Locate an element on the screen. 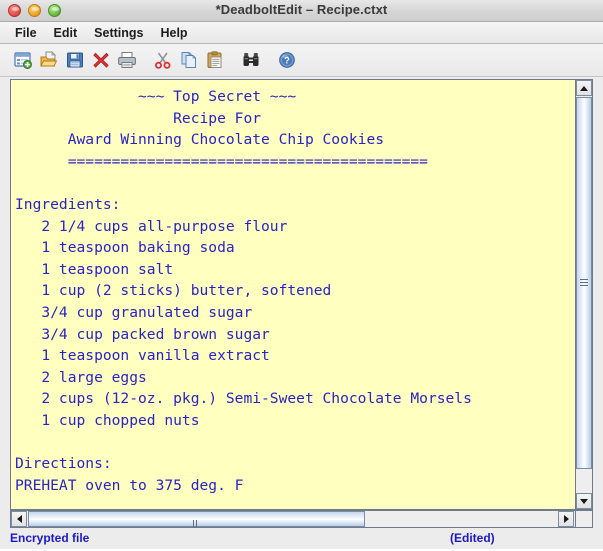 The image size is (603, 551). close-x-icon is located at coordinates (101, 60).